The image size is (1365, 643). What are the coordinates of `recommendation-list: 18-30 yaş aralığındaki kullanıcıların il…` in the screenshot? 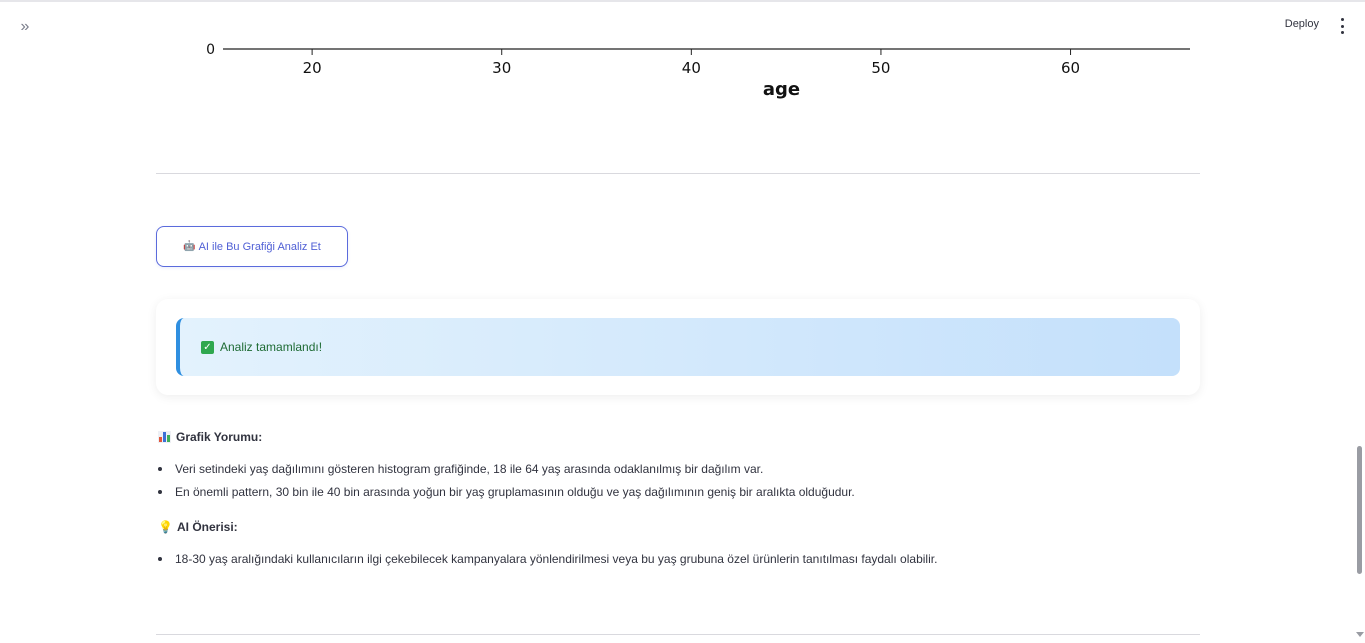 It's located at (547, 559).